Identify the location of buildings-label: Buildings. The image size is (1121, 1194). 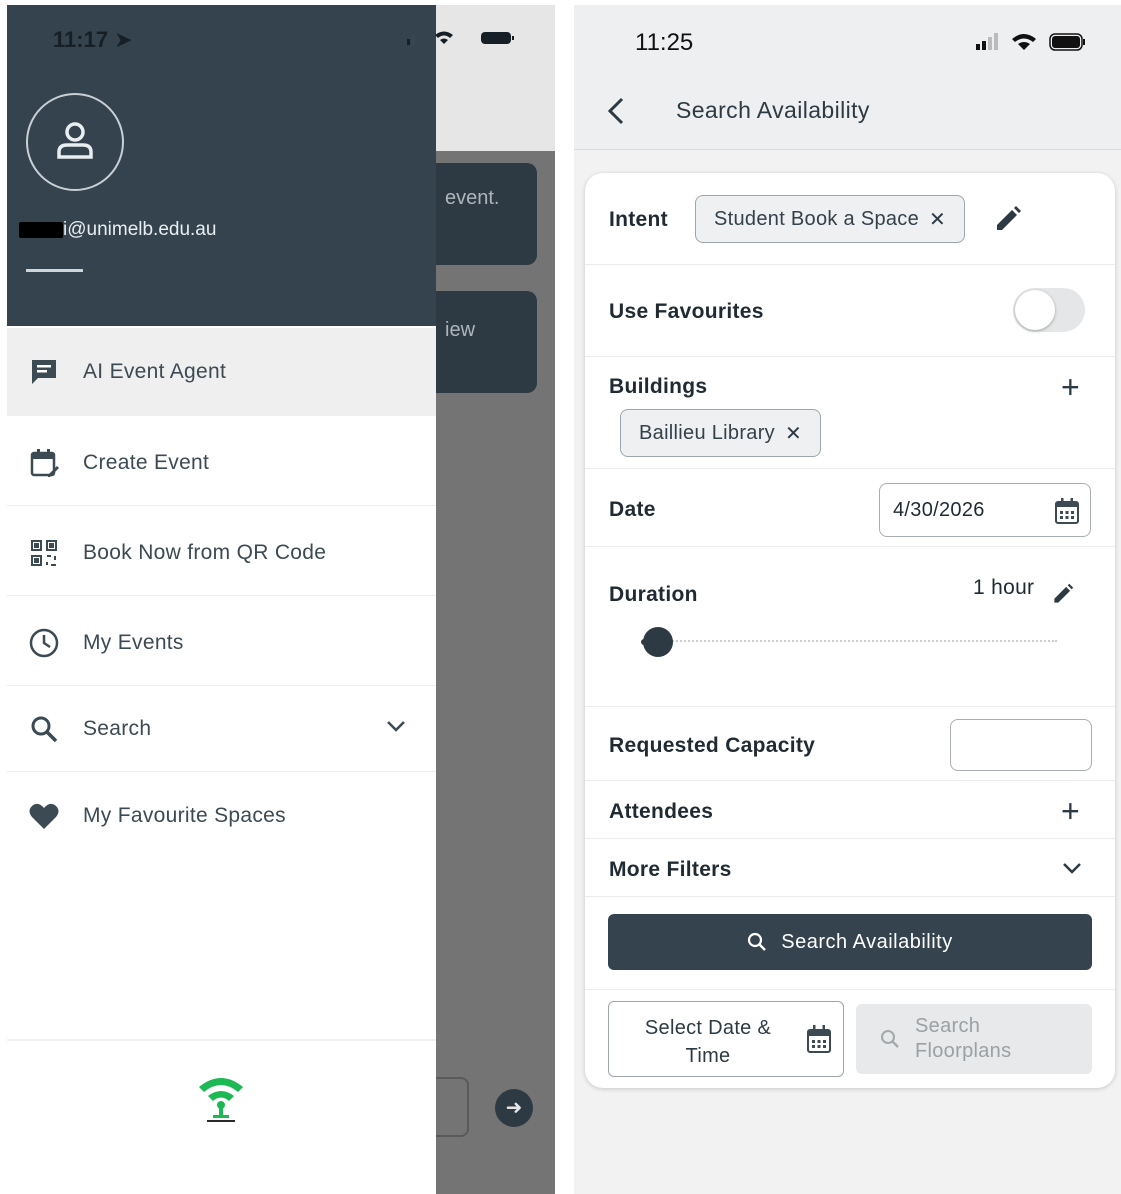
(658, 386).